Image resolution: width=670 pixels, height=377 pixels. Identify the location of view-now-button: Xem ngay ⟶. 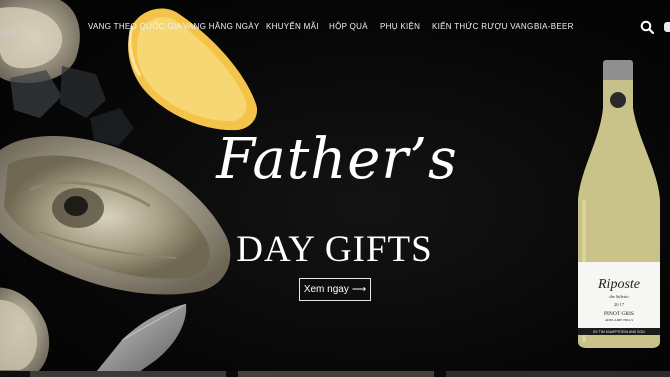
(335, 289).